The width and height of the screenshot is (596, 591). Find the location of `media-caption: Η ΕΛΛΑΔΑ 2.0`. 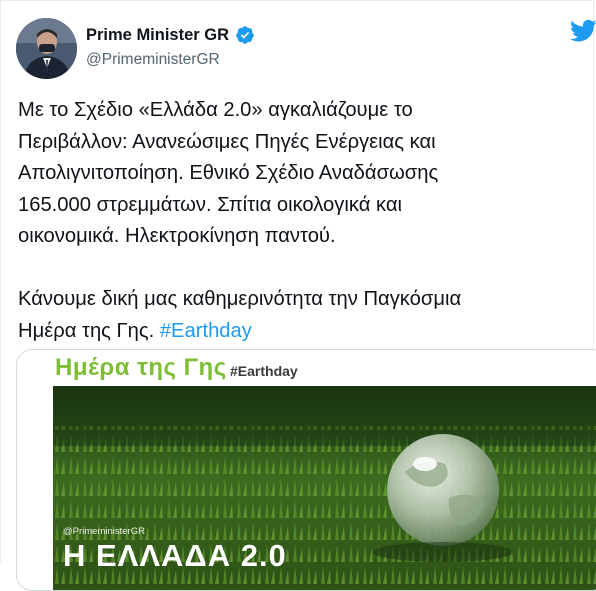

media-caption: Η ΕΛΛΑΔΑ 2.0 is located at coordinates (175, 555).